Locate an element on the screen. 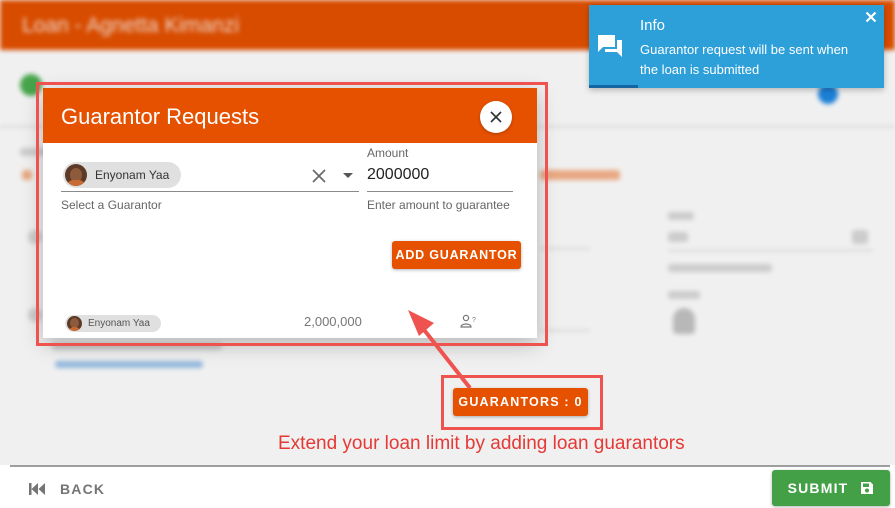 This screenshot has height=508, width=895. save-icon is located at coordinates (867, 488).